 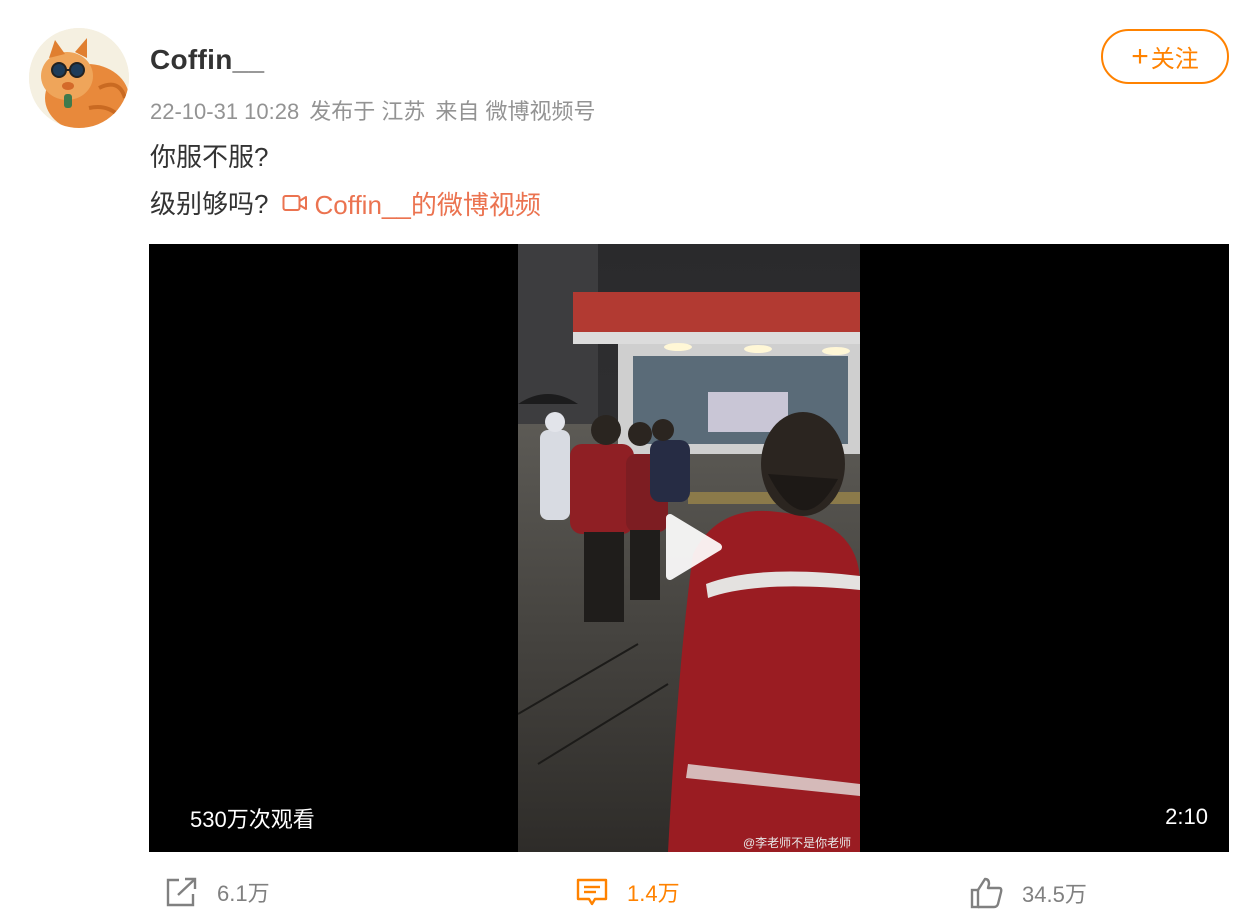 I want to click on share-count: 6.1万, so click(x=243, y=893).